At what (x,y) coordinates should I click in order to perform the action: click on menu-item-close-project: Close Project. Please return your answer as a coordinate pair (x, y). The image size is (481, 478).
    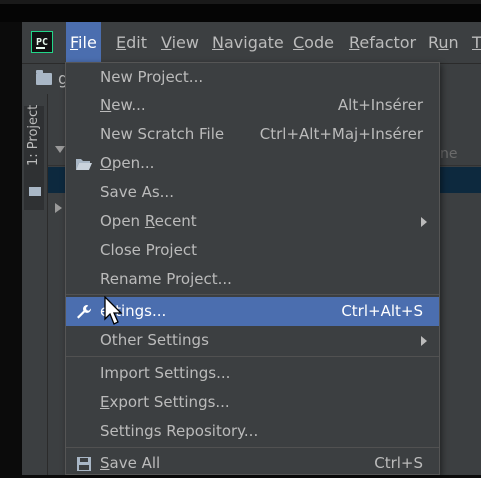
    Looking at the image, I should click on (252, 250).